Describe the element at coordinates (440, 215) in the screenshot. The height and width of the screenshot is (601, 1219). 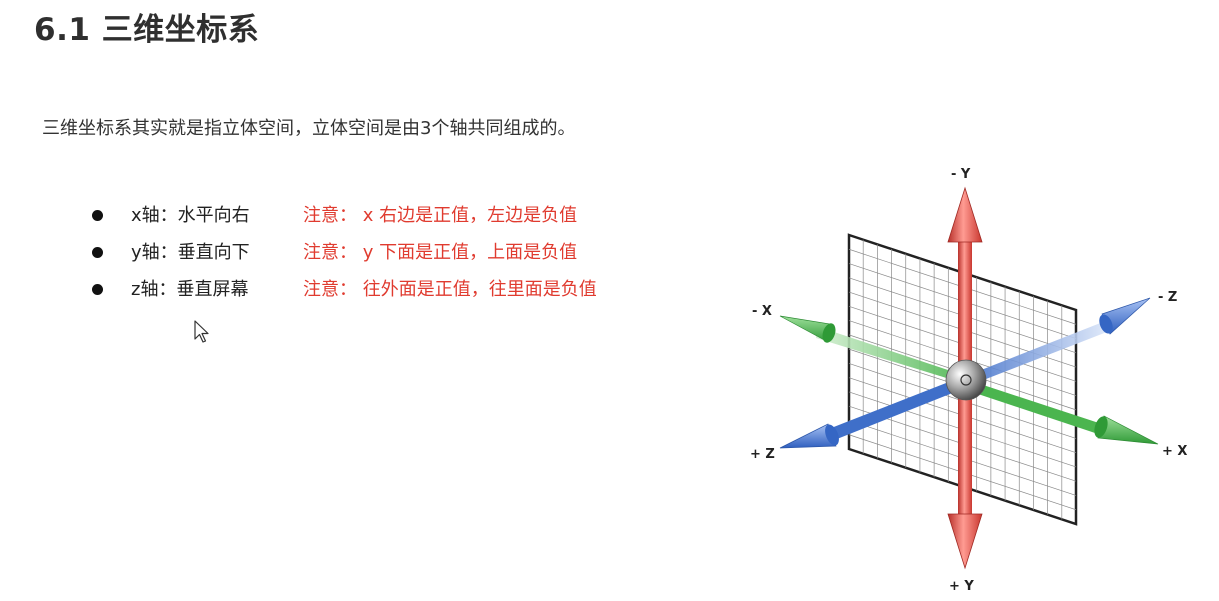
I see `axis-note: 注意： x 右边是正值，左边是负值` at that location.